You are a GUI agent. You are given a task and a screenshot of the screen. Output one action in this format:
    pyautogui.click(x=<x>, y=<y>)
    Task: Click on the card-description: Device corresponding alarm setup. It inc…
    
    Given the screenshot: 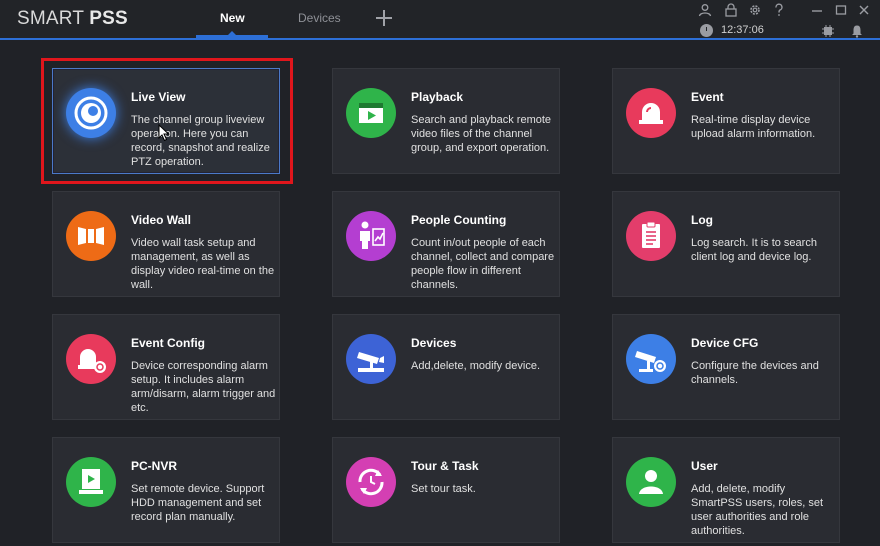 What is the action you would take?
    pyautogui.click(x=203, y=387)
    